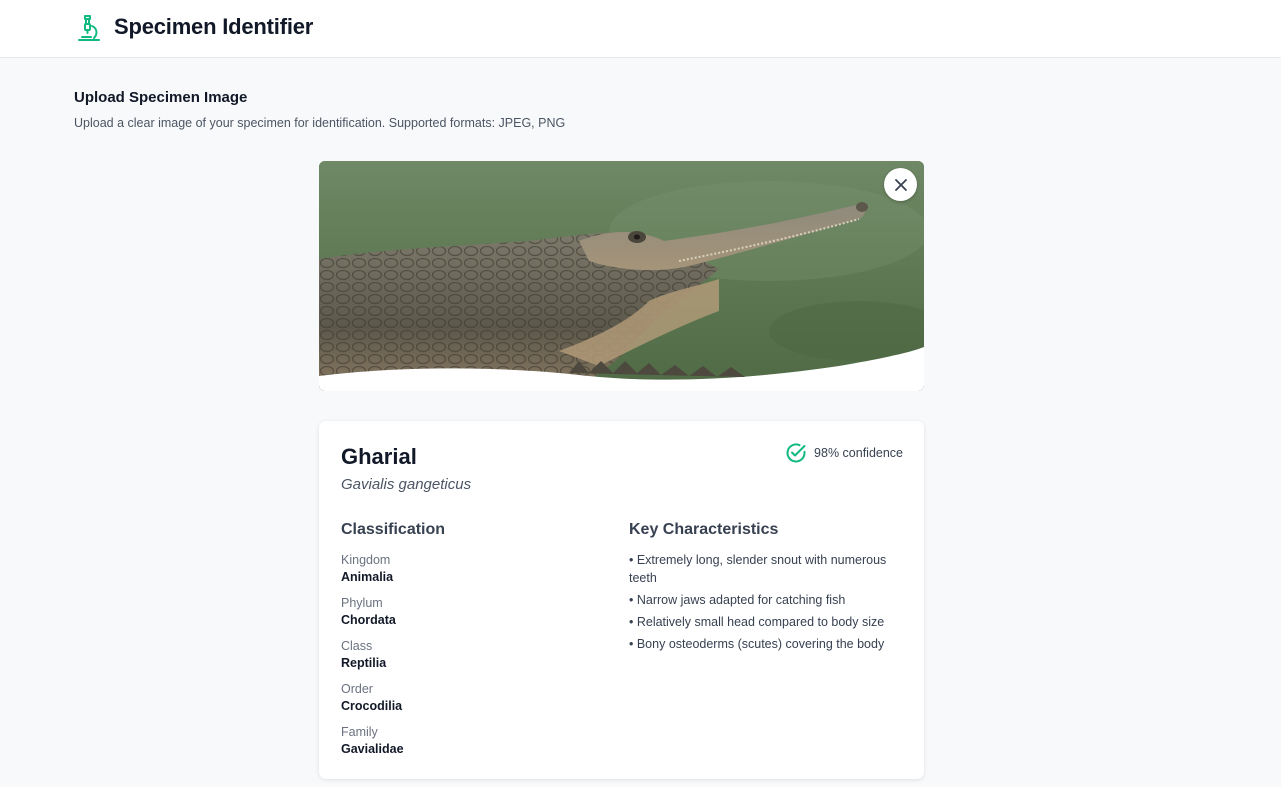 The image size is (1281, 787). What do you see at coordinates (372, 706) in the screenshot?
I see `classification-value: Crocodilia` at bounding box center [372, 706].